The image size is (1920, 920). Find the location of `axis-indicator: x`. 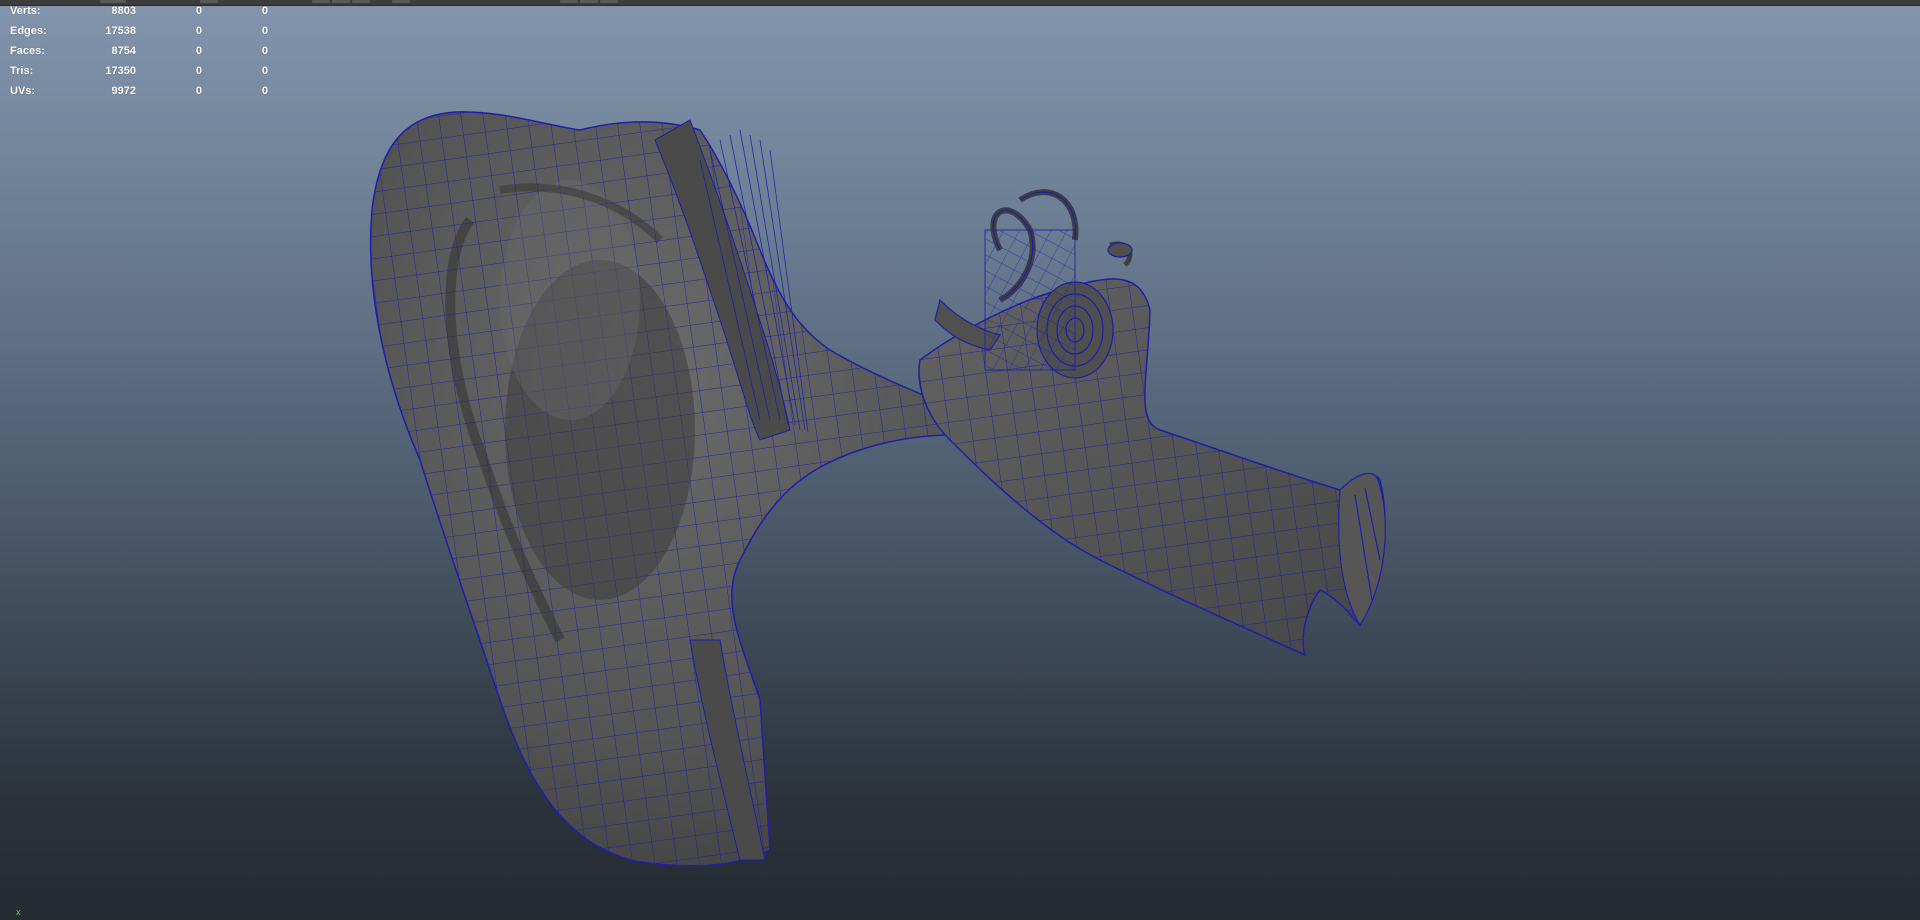

axis-indicator: x is located at coordinates (18, 912).